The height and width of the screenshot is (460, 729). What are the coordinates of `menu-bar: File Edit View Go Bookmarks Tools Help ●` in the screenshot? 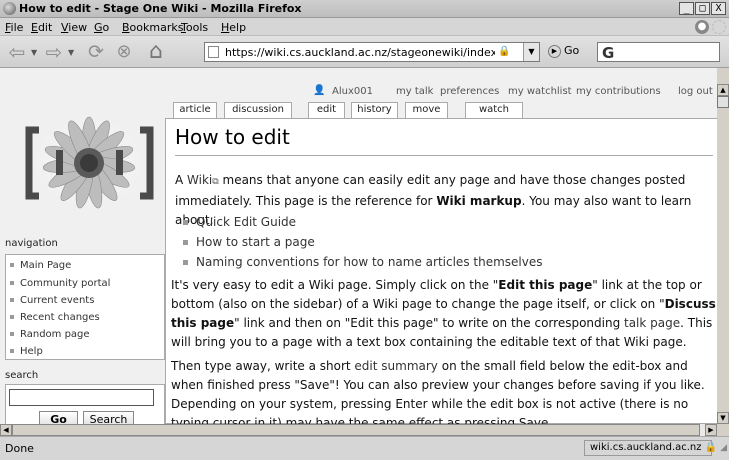 It's located at (364, 27).